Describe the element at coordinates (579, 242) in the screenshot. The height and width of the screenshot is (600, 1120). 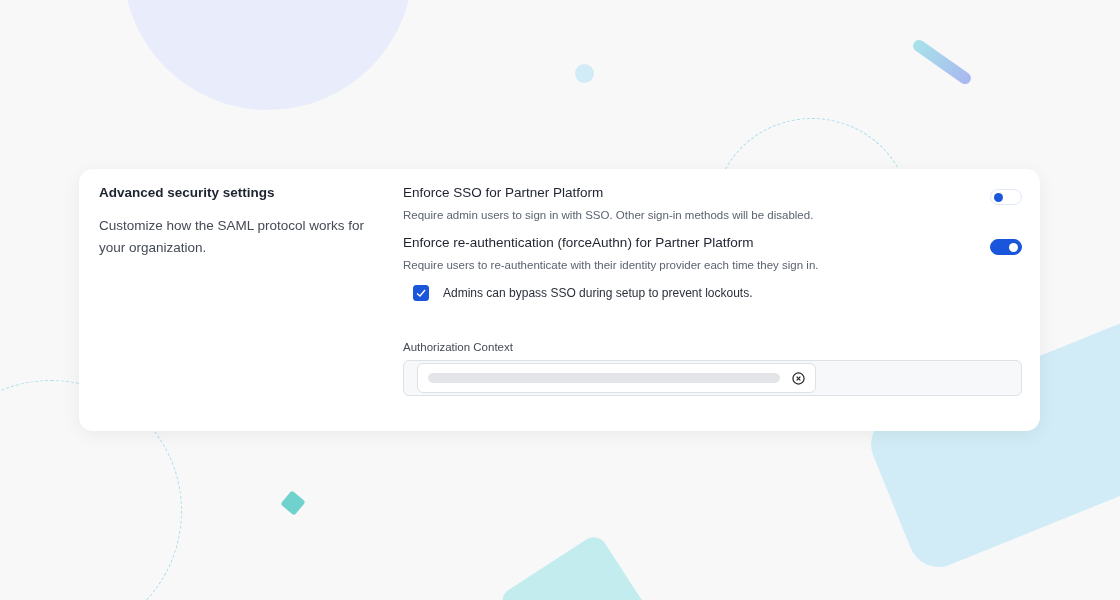
I see `setting-label: Enforce re-authentication (forceAuthn) for Partner Platform` at that location.